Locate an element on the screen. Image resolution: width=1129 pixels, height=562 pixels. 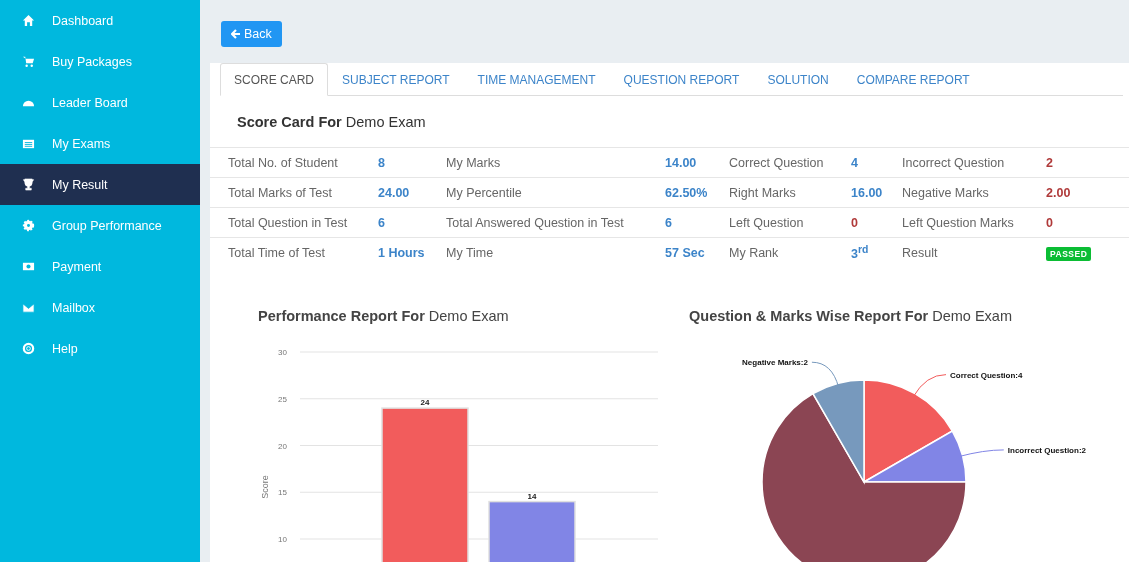
lifebuoy-icon is located at coordinates (28, 348).